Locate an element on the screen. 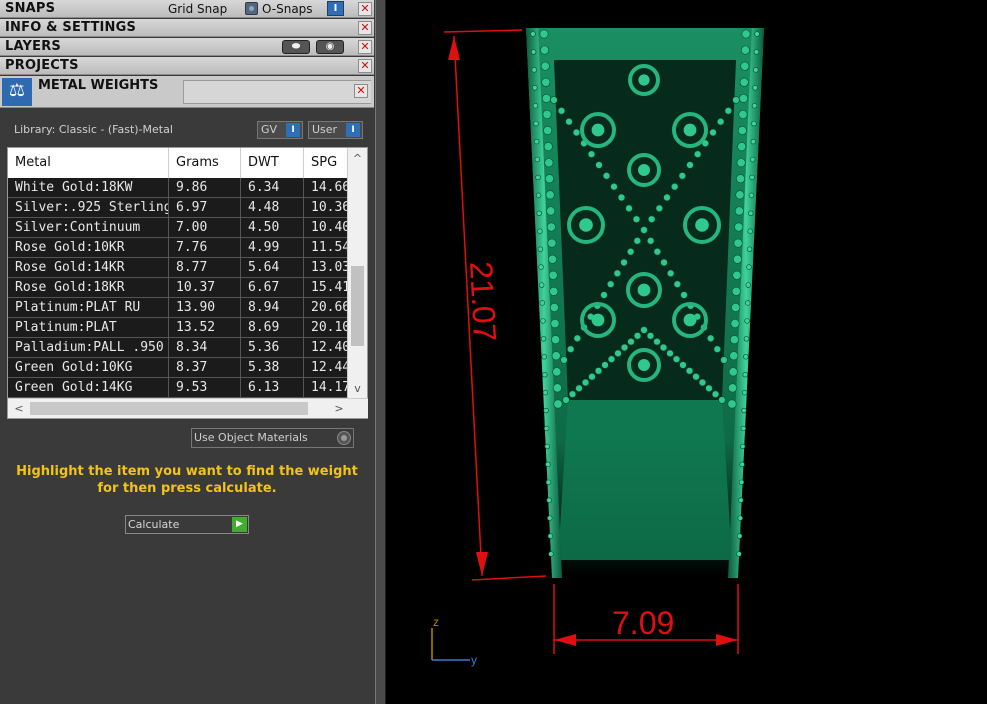 This screenshot has width=987, height=704. table-row: Rose Gold:18KR 10.37 6.67 15.41 is located at coordinates (178, 288).